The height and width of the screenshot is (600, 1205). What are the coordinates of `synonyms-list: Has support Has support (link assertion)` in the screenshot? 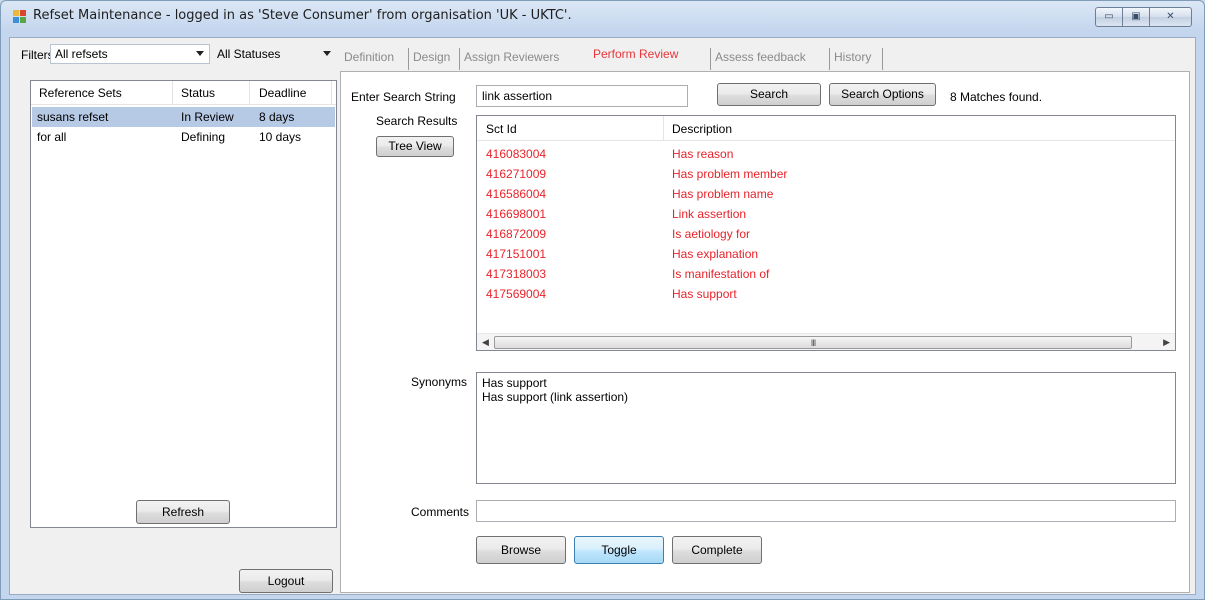 It's located at (826, 428).